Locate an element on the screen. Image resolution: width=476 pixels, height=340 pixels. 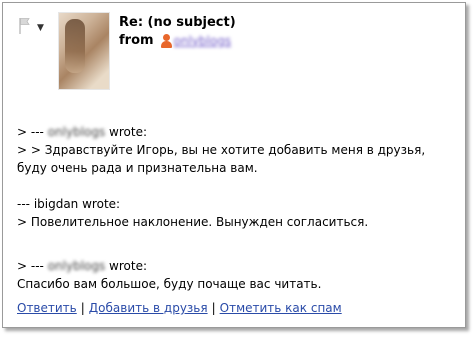
add-friend-link: Добавить в друзья is located at coordinates (148, 308).